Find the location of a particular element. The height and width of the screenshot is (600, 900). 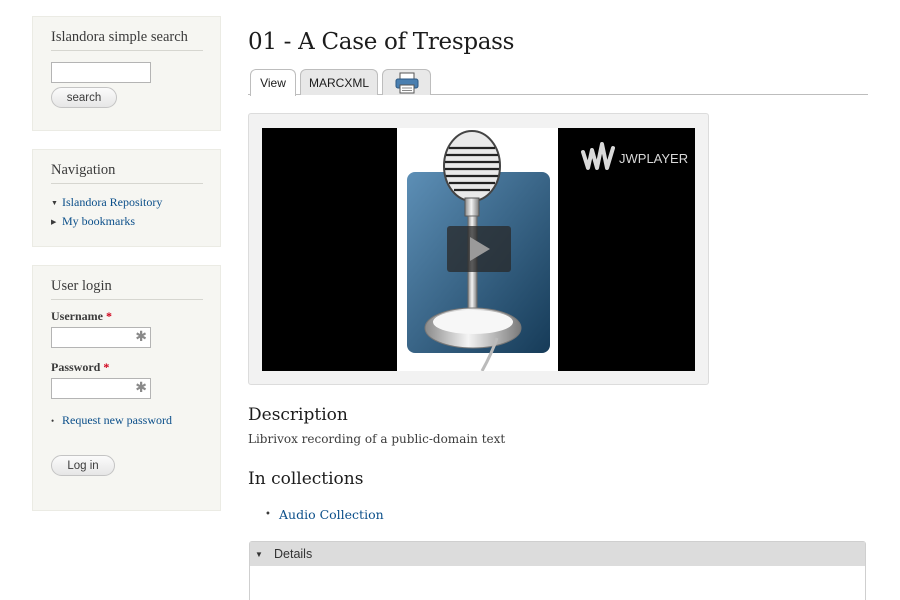

user-login-block-title: User login is located at coordinates (127, 289).